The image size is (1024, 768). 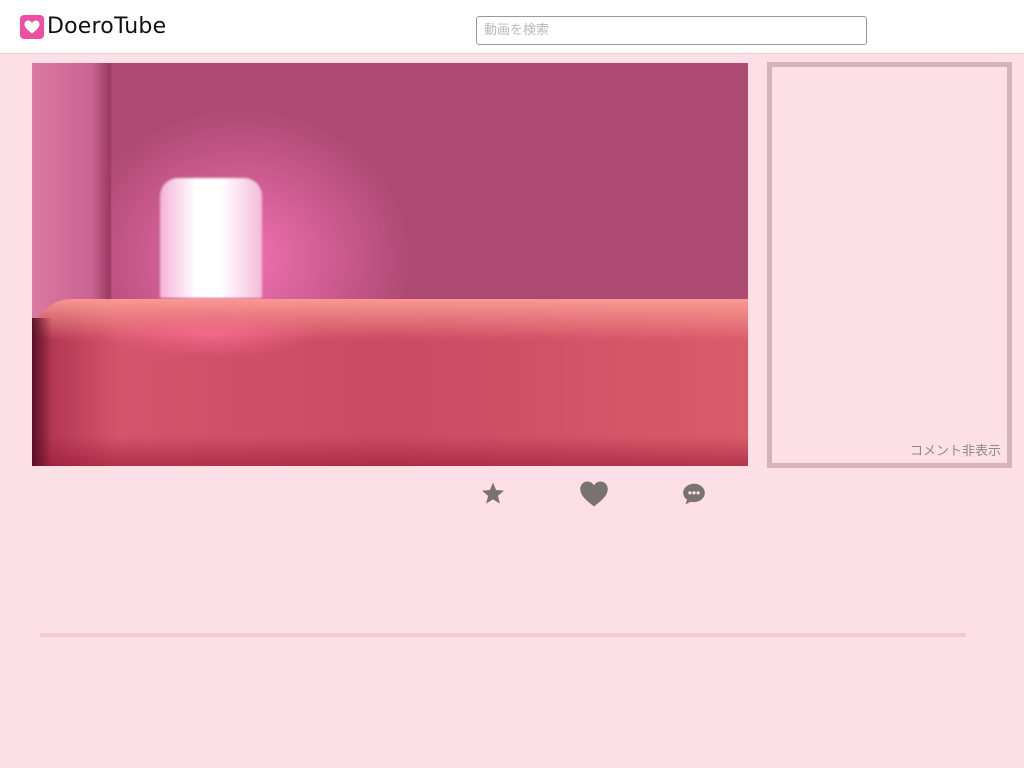 What do you see at coordinates (211, 238) in the screenshot?
I see `video-frame-lamp` at bounding box center [211, 238].